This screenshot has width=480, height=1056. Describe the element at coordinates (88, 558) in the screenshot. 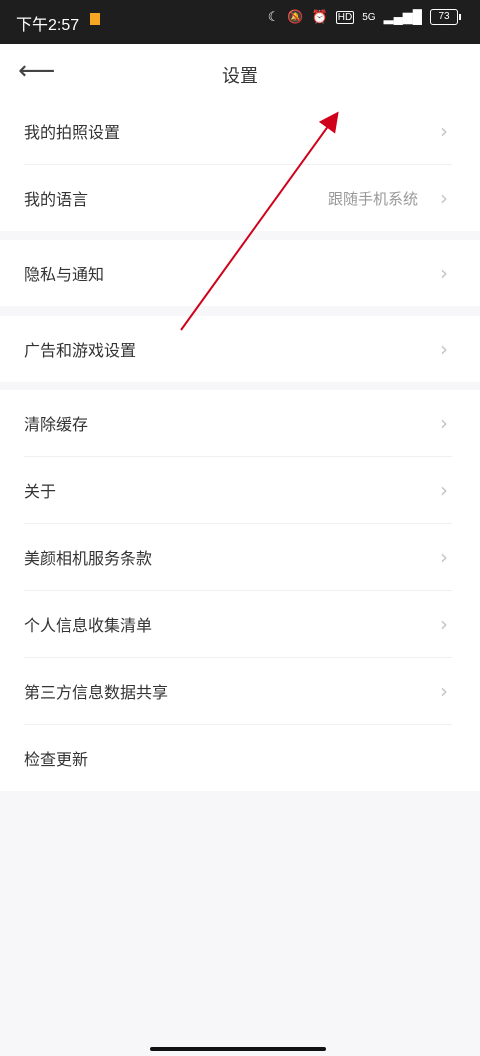

I see `row-label: 美颜相机服务条款` at that location.